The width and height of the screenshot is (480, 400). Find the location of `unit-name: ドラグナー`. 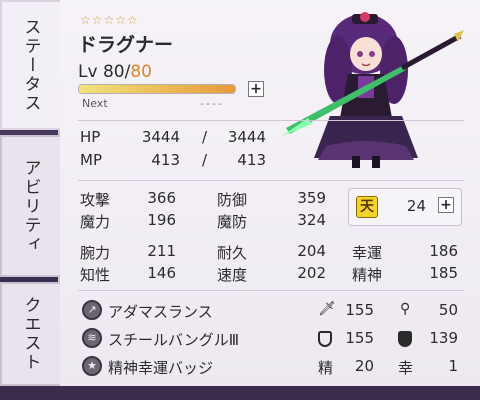

unit-name: ドラグナー is located at coordinates (126, 45).